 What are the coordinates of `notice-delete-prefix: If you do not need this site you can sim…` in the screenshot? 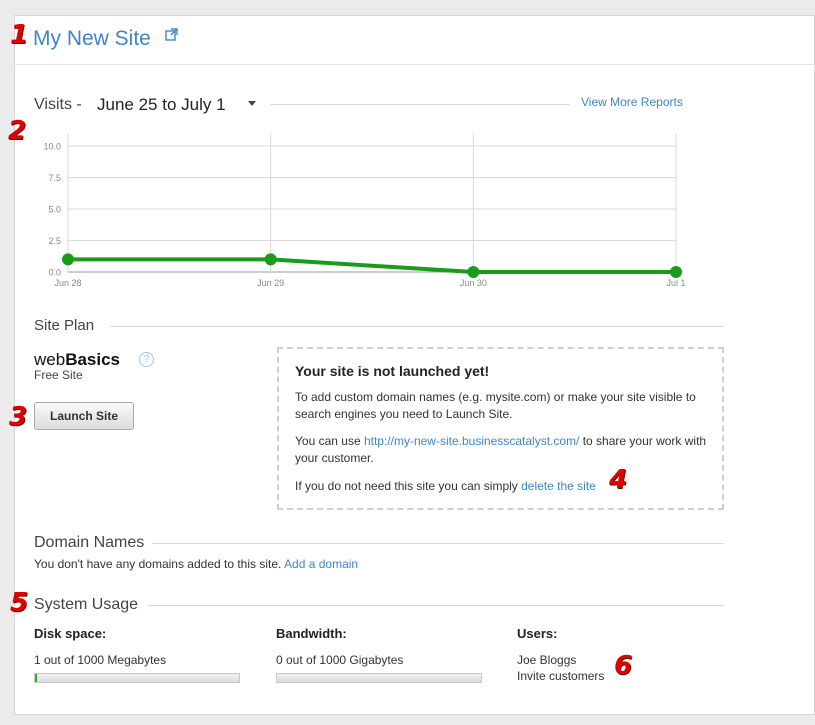 It's located at (408, 486).